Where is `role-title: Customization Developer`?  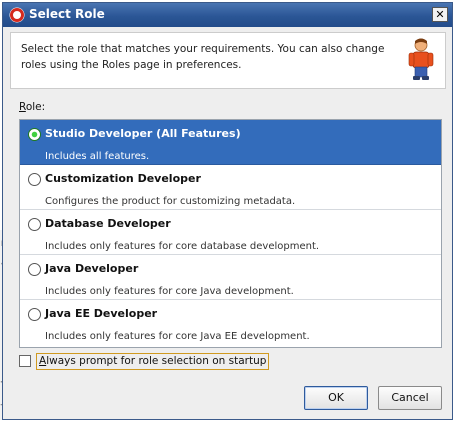 role-title: Customization Developer is located at coordinates (123, 178).